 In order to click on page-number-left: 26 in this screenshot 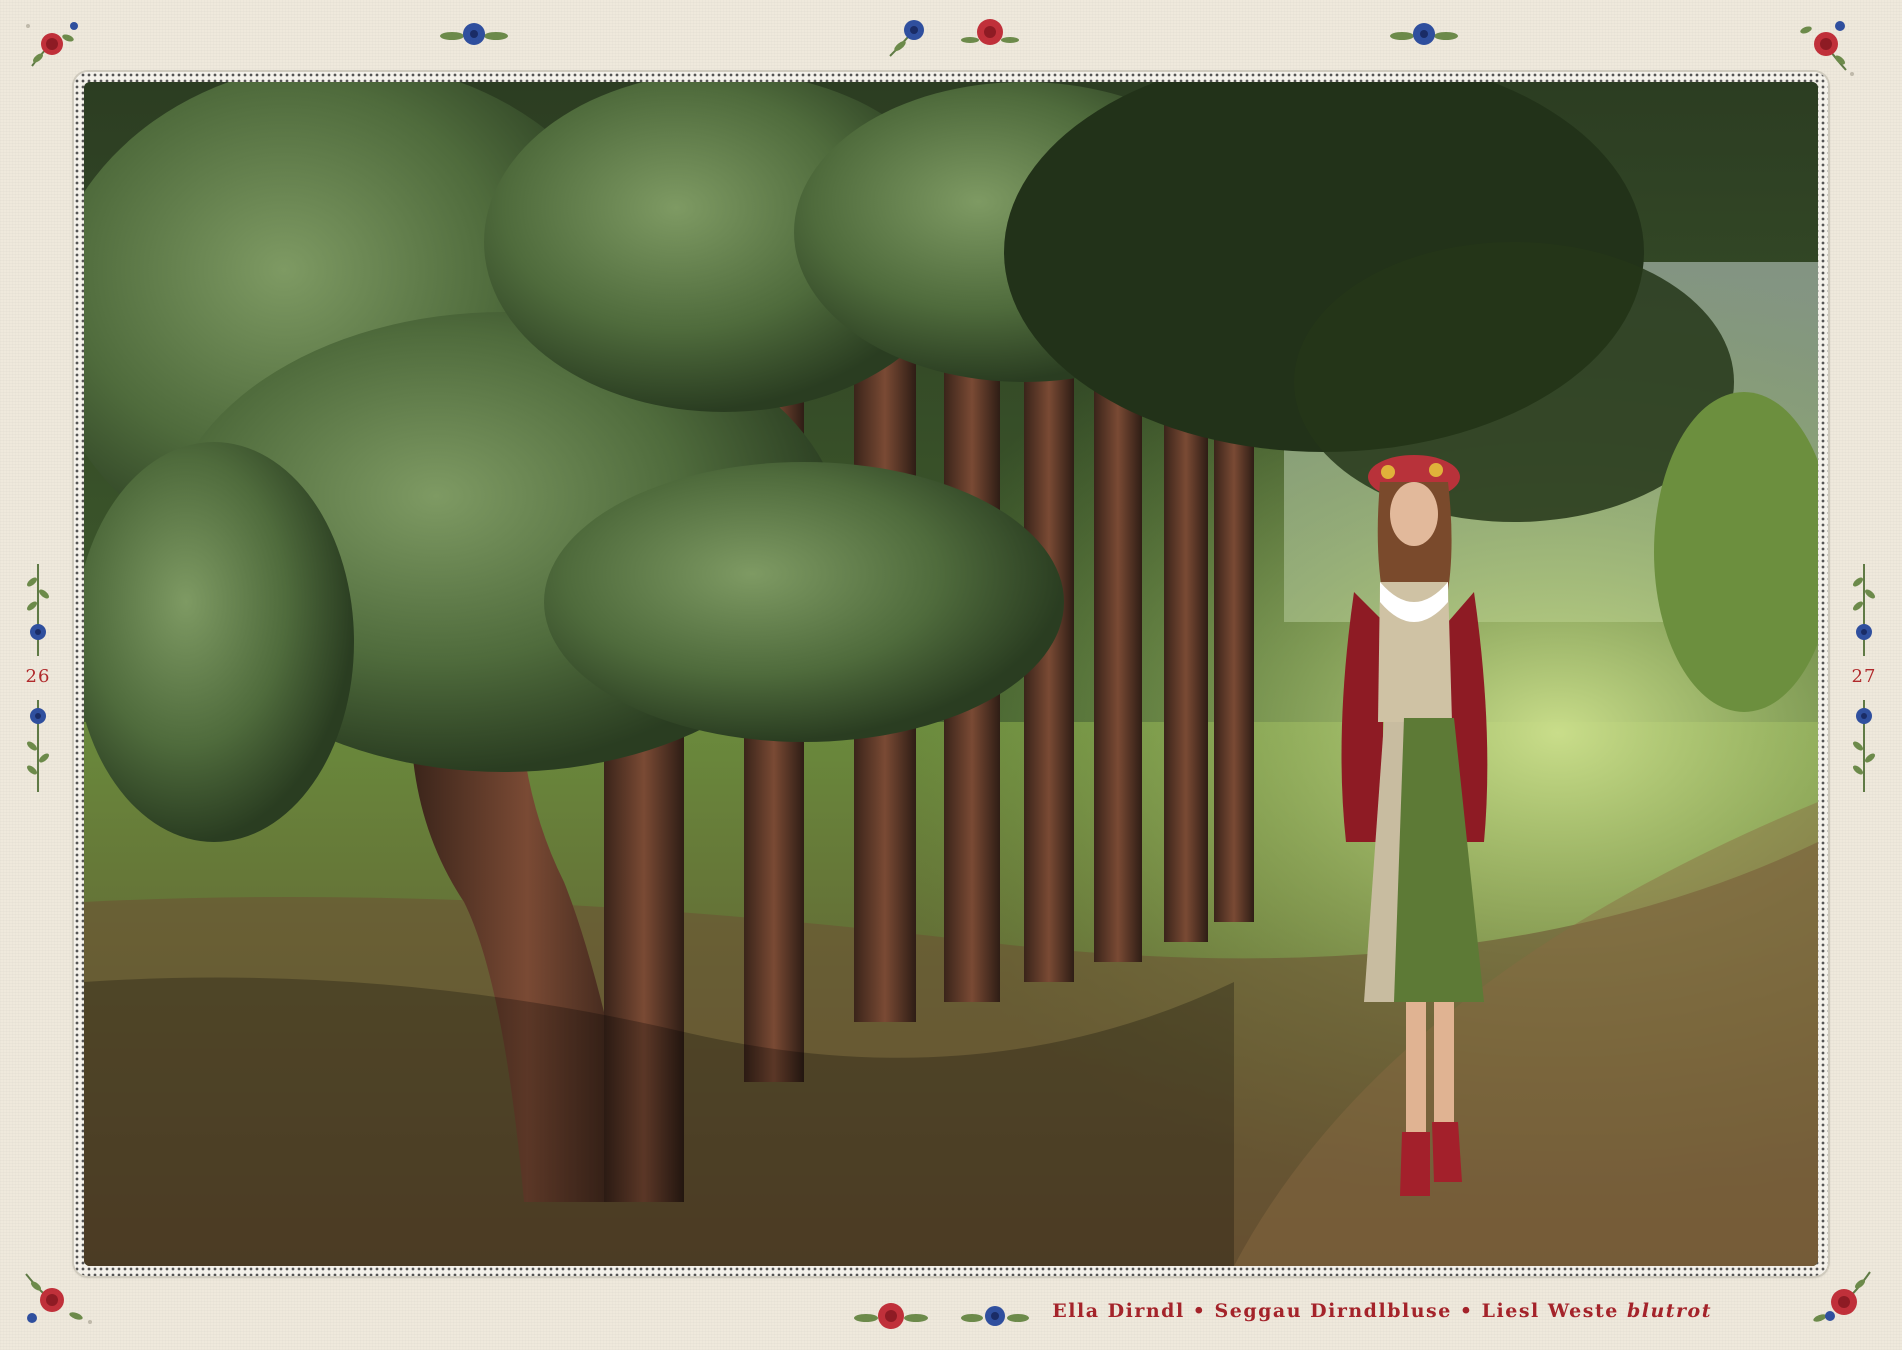, I will do `click(38, 676)`.